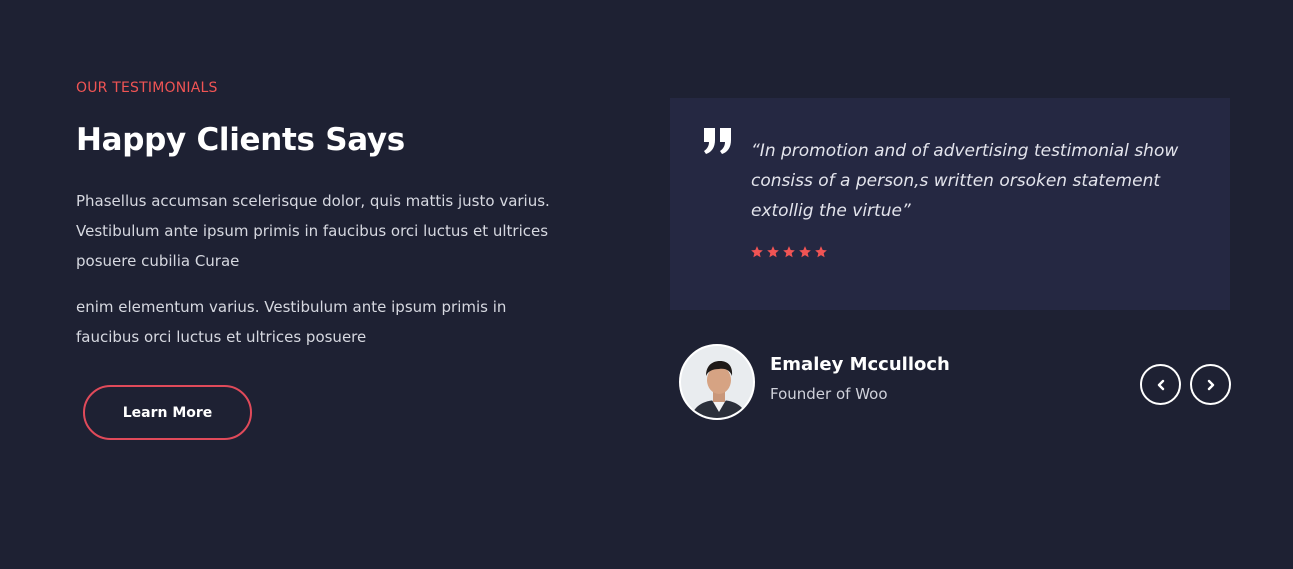 This screenshot has width=1293, height=569. Describe the element at coordinates (860, 364) in the screenshot. I see `author-name: Emaley Mcculloch` at that location.